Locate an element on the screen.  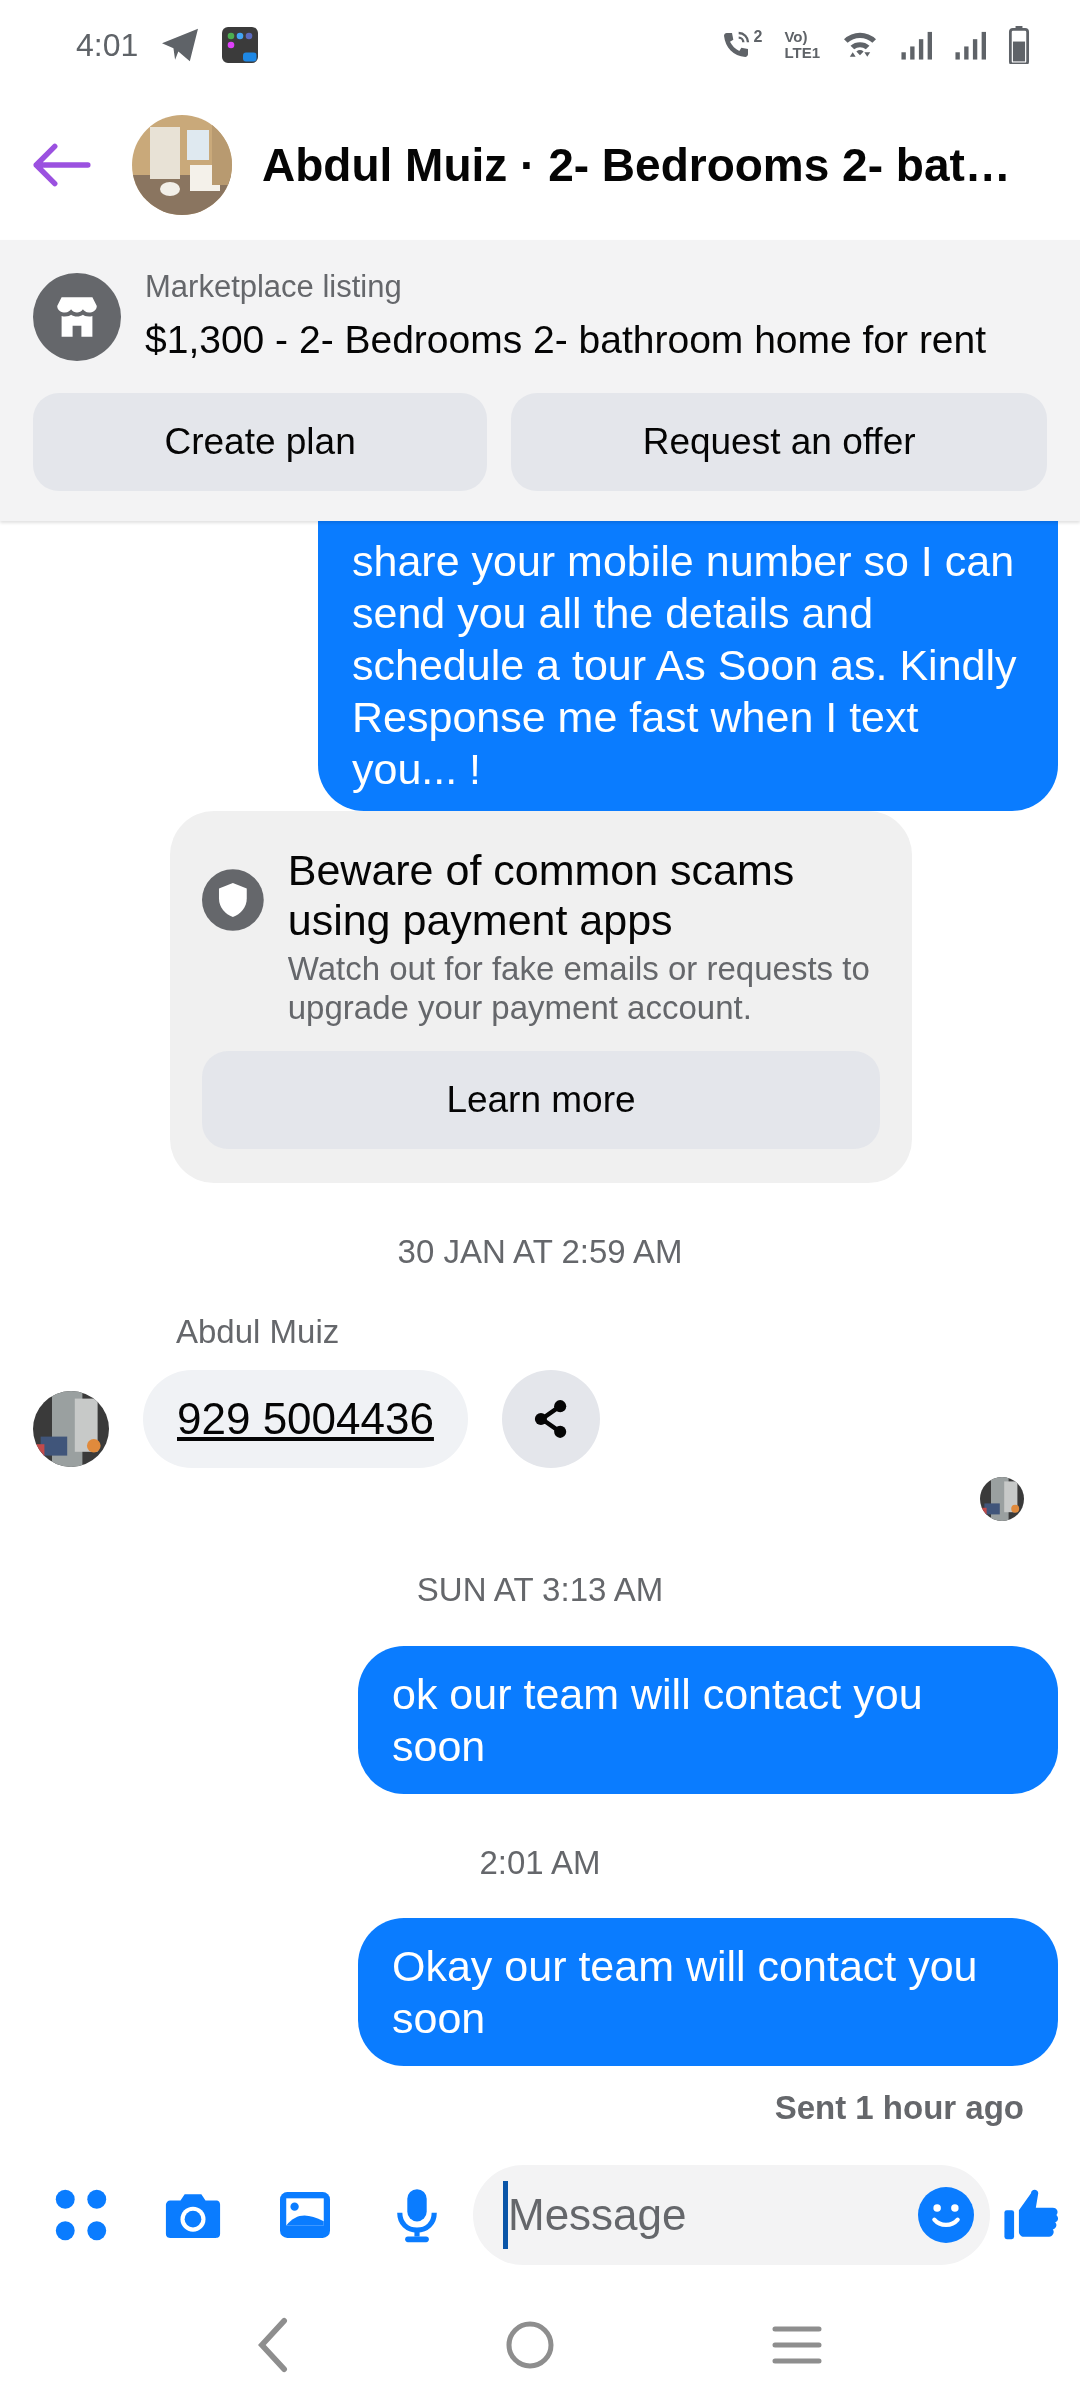
message-bubble: share your mobile number so I can send you all the details and schedule a tour As Soon as. Kindly Response me fast when I text you... ! is located at coordinates (688, 666).